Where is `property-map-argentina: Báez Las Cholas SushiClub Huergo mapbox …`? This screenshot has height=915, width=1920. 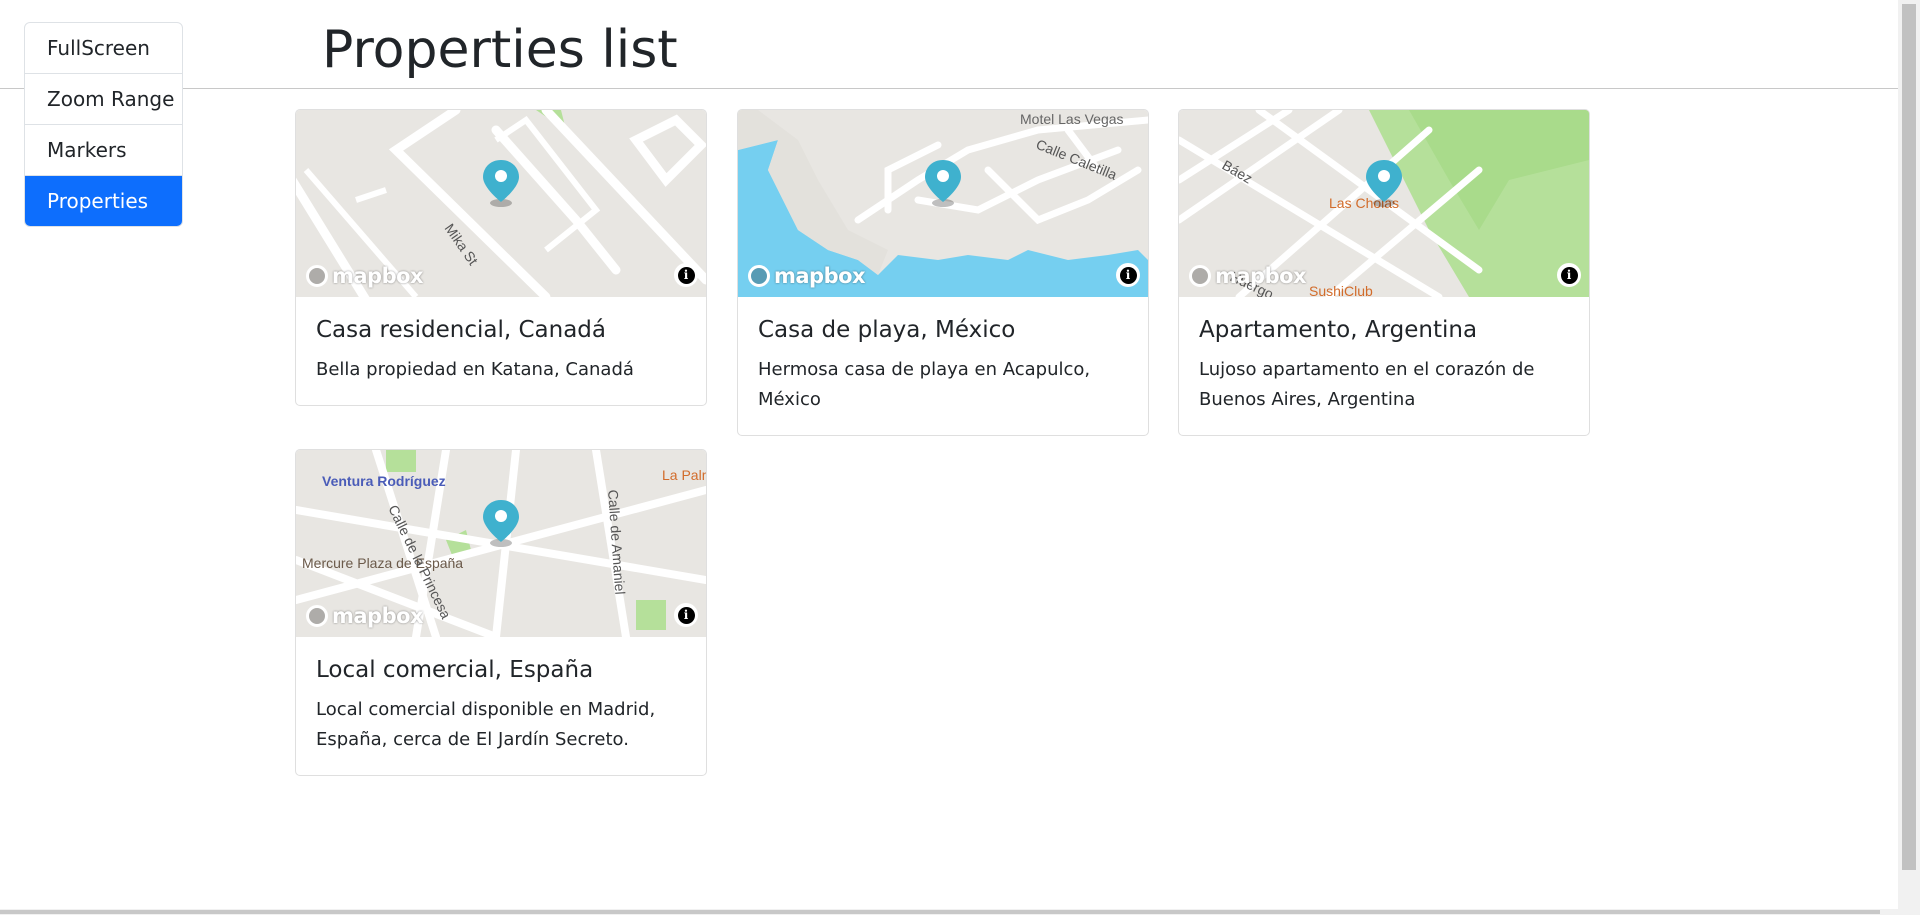
property-map-argentina: Báez Las Cholas SushiClub Huergo mapbox … is located at coordinates (1384, 203).